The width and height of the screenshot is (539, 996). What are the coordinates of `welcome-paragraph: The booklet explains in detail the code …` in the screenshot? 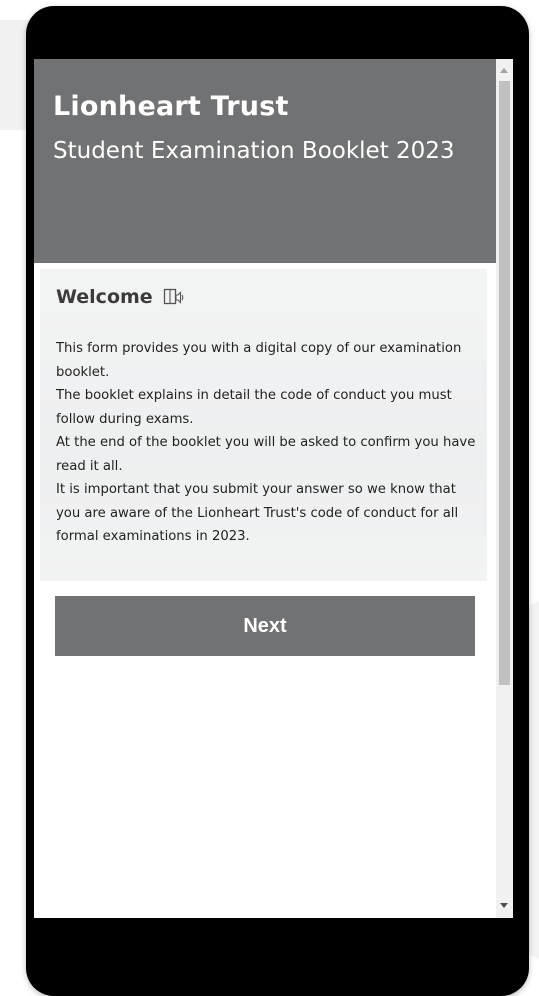 It's located at (254, 407).